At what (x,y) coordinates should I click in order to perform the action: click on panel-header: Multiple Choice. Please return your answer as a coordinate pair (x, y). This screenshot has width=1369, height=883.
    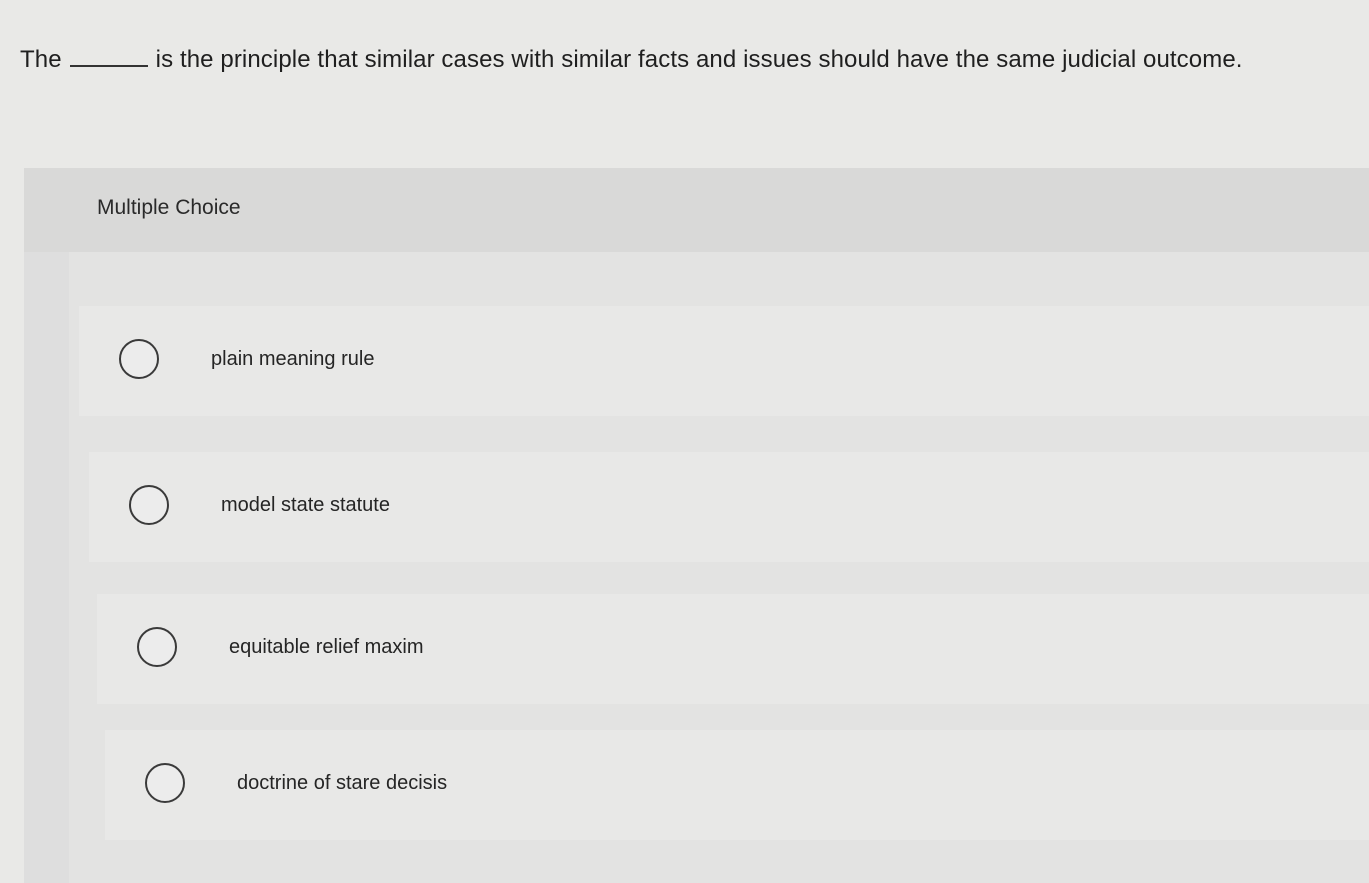
    Looking at the image, I should click on (696, 210).